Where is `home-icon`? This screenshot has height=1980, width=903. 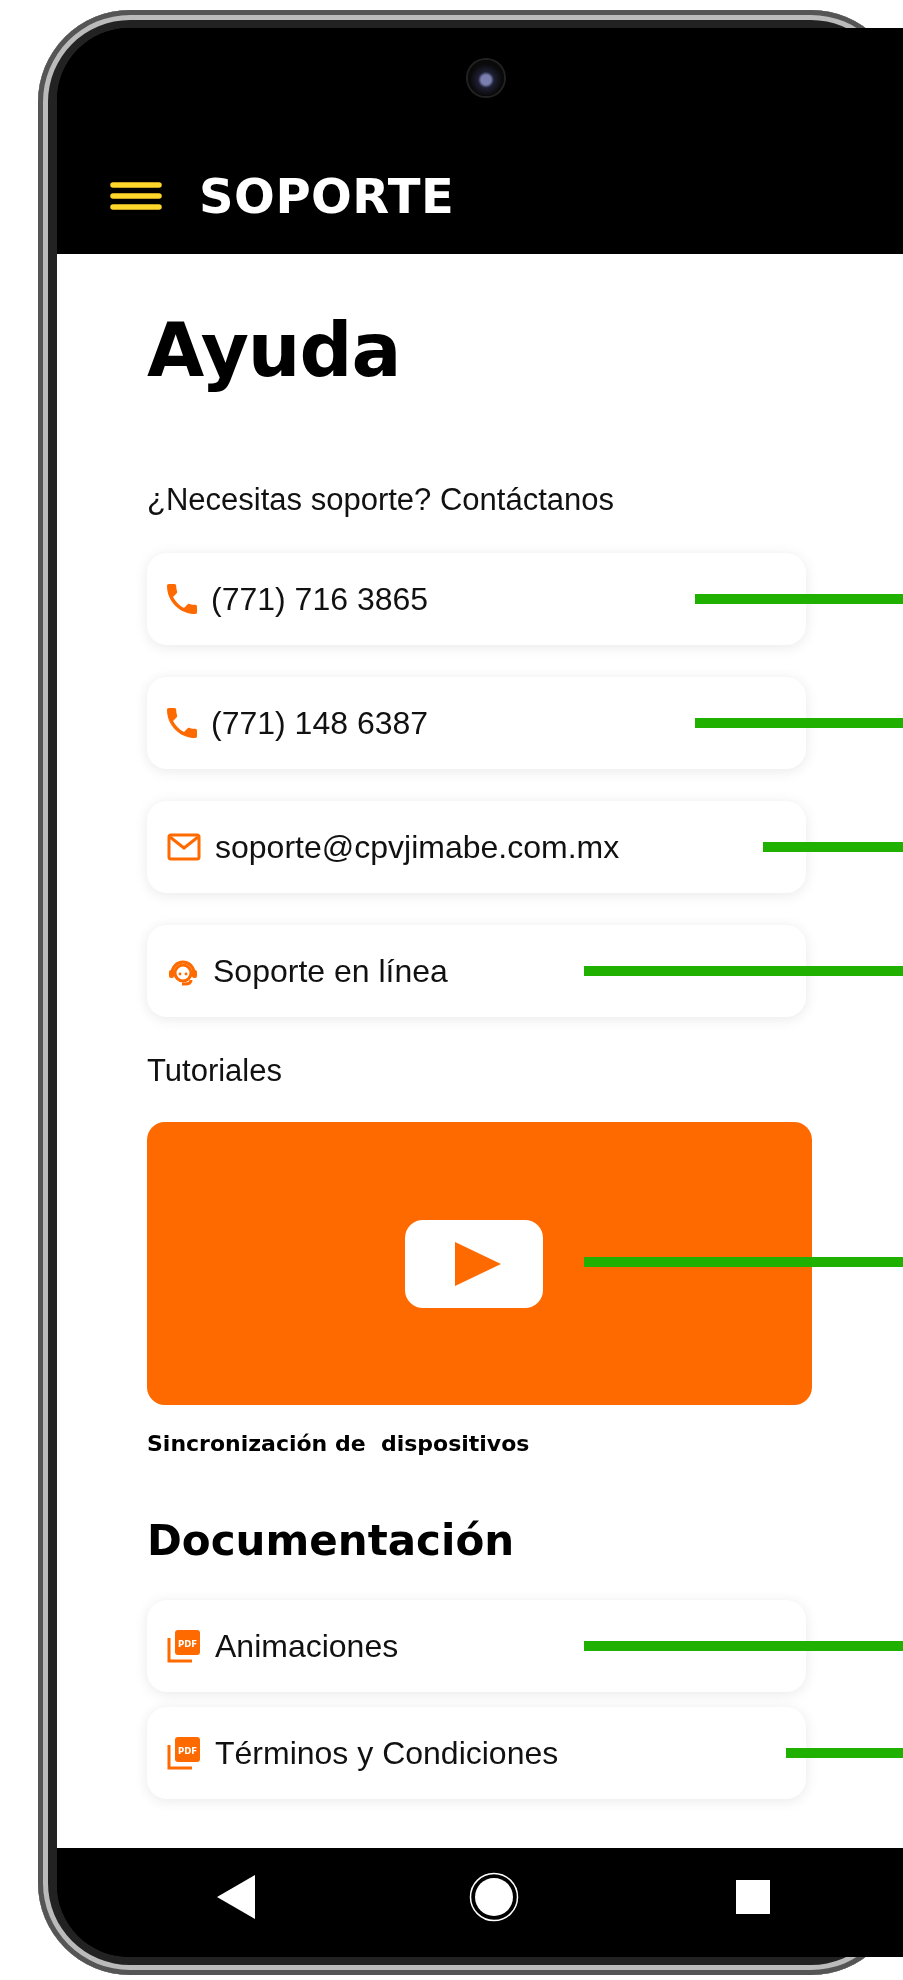
home-icon is located at coordinates (494, 1897).